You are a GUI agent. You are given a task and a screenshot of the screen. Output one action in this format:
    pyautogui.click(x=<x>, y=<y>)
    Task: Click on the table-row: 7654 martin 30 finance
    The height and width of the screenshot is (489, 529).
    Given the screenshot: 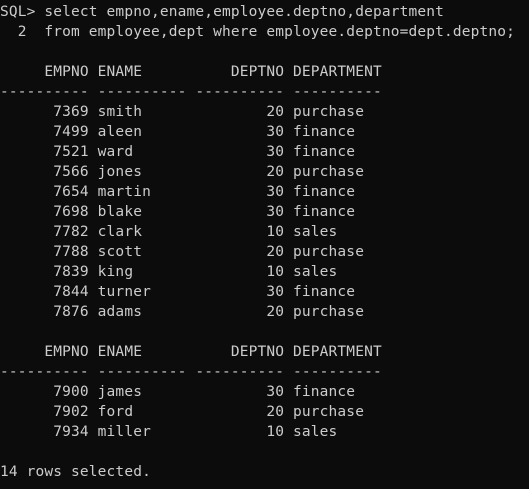 What is the action you would take?
    pyautogui.click(x=178, y=192)
    